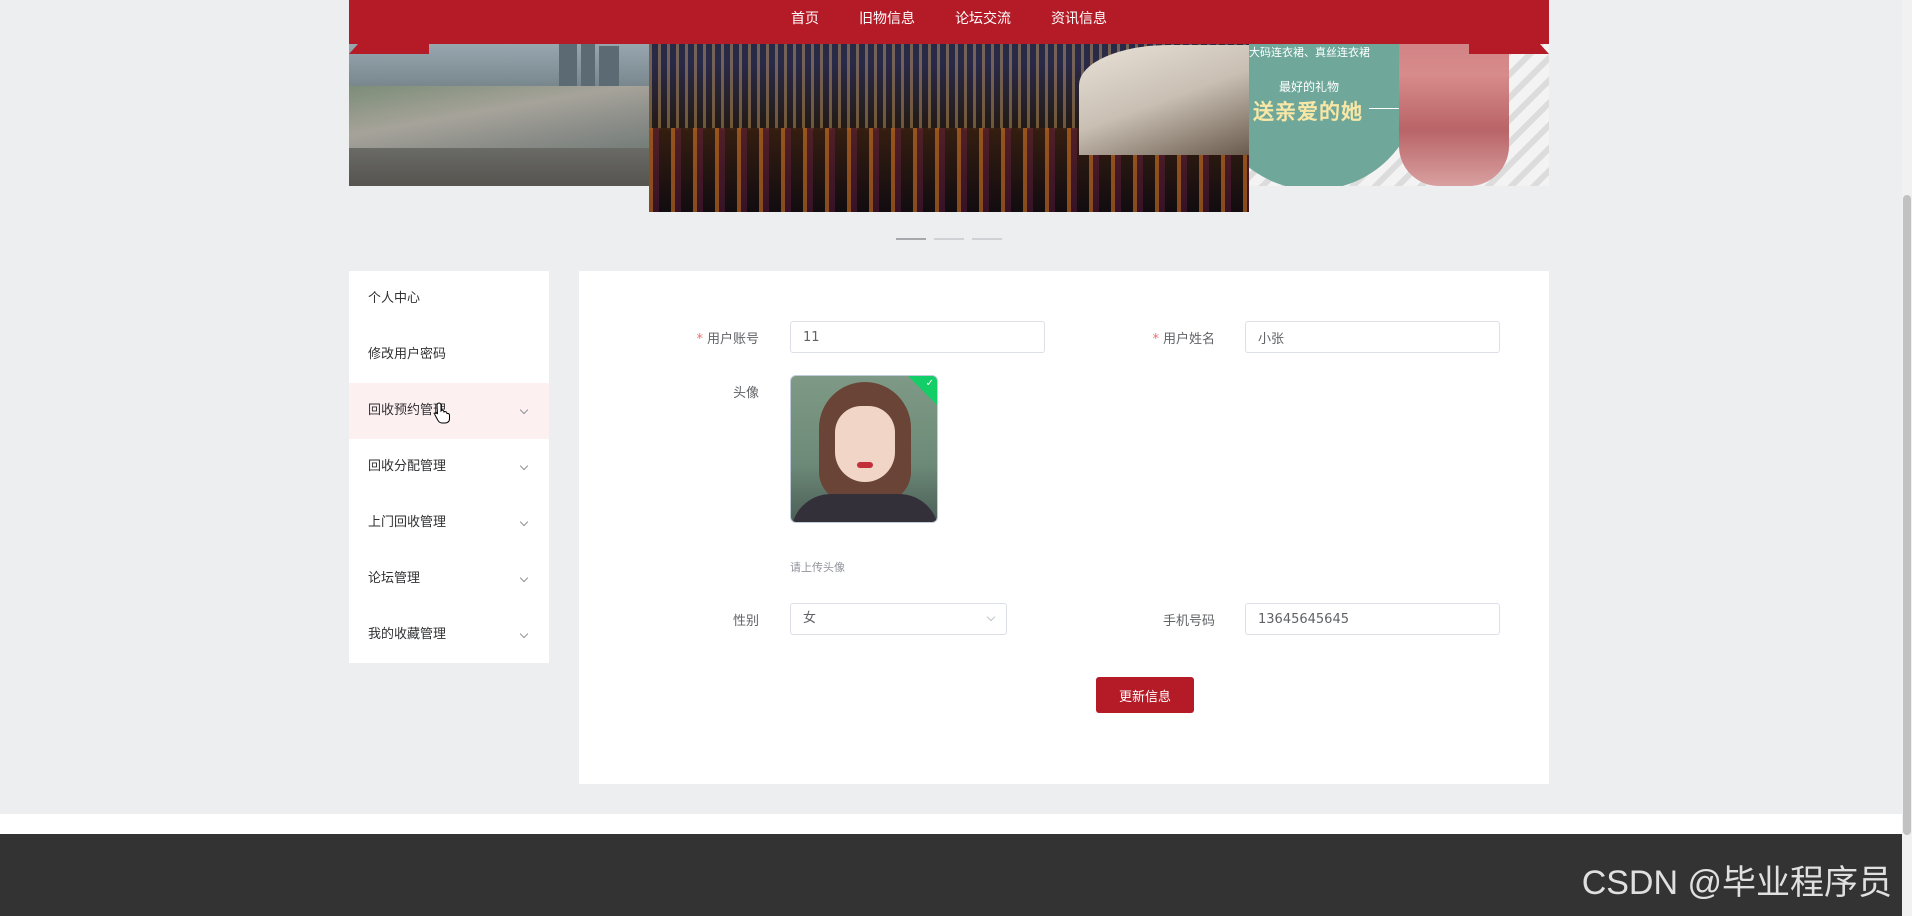 The width and height of the screenshot is (1912, 916). Describe the element at coordinates (745, 393) in the screenshot. I see `avatar-label: 头像` at that location.